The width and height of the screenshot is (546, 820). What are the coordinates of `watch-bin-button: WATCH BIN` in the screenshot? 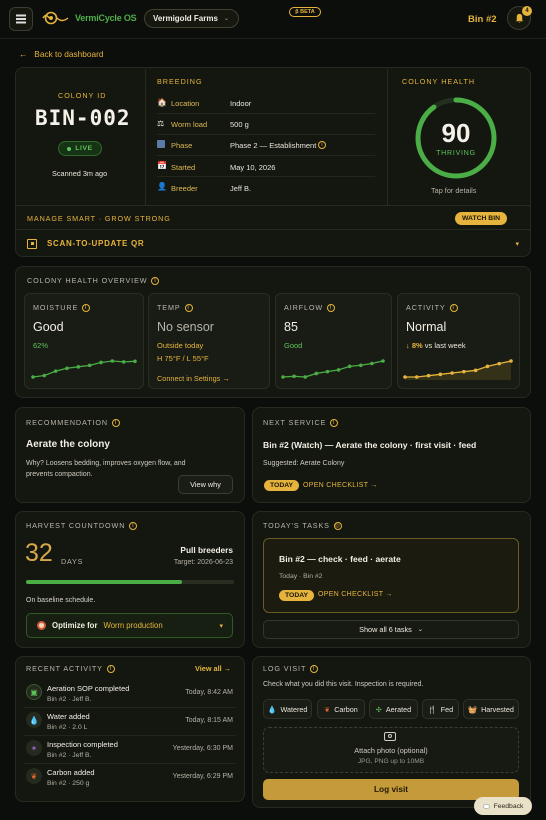 It's located at (481, 218).